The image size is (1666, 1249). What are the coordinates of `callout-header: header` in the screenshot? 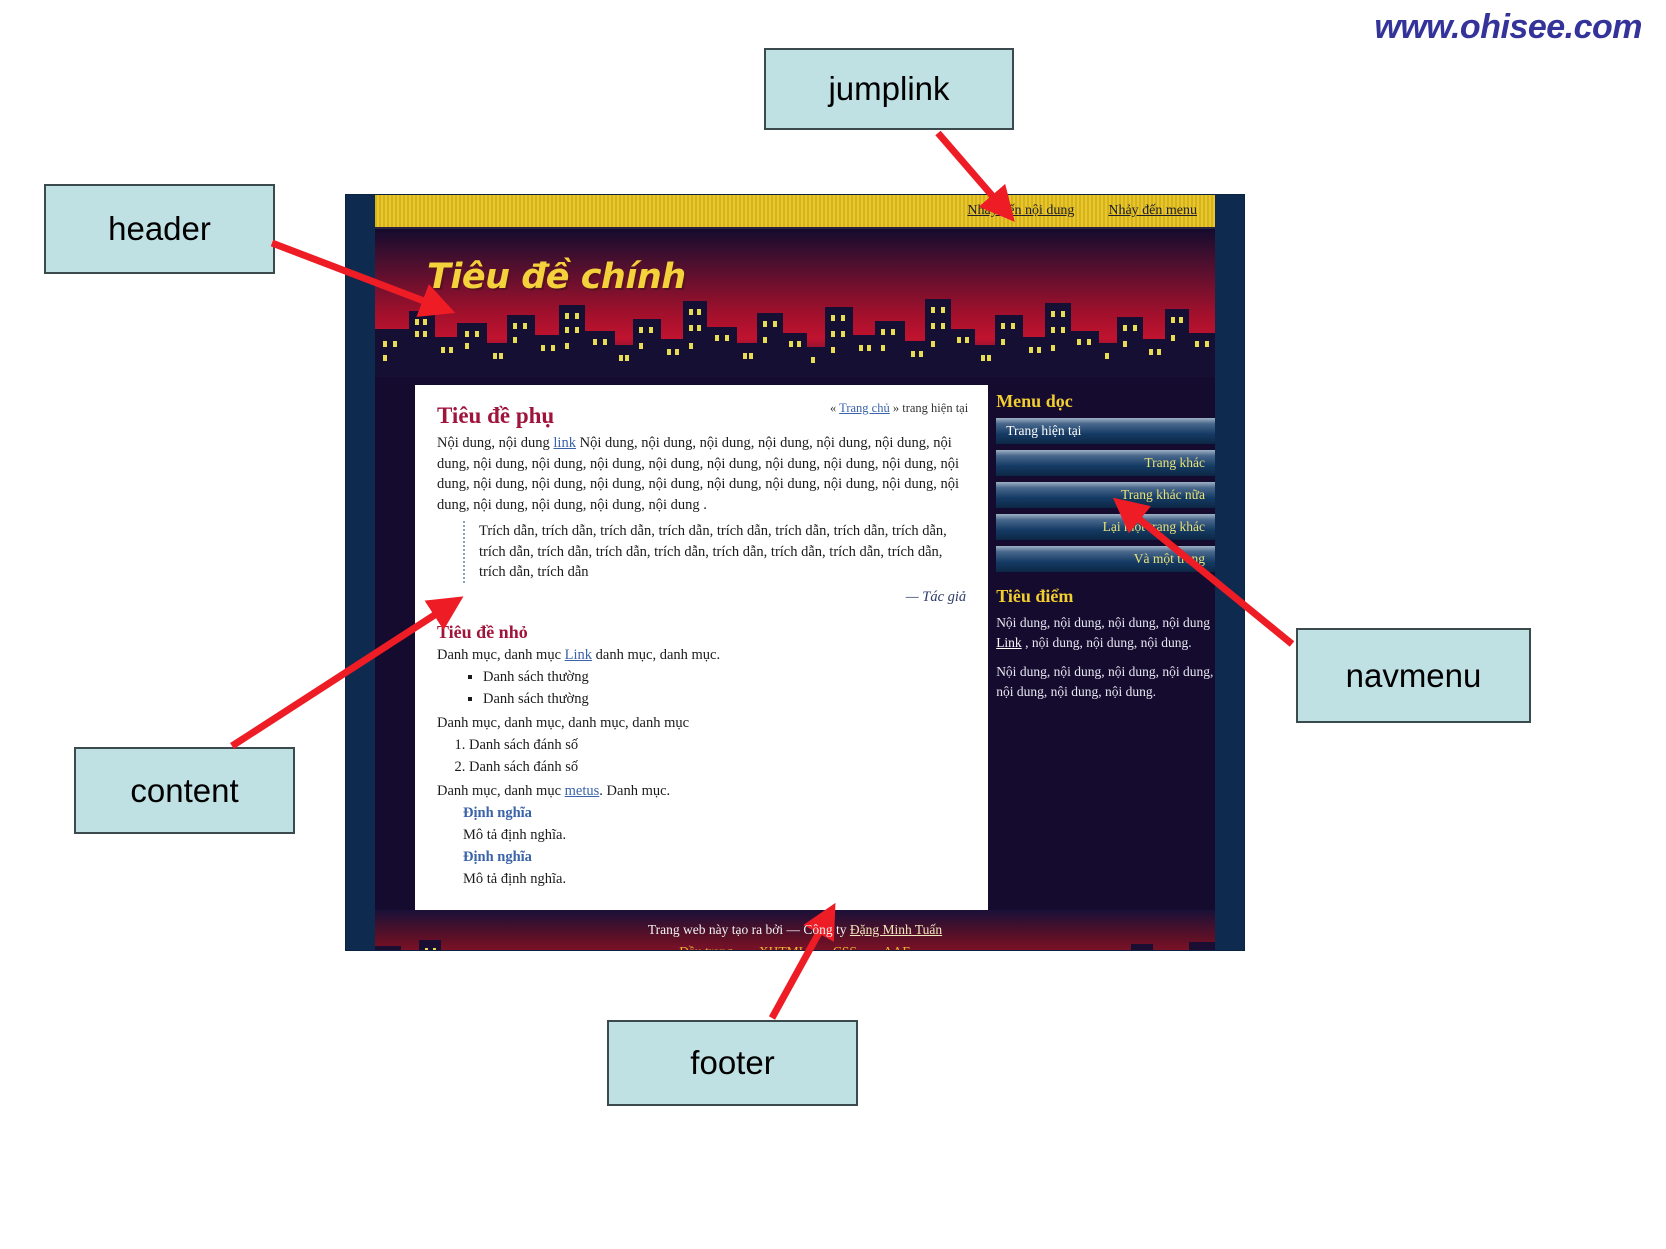 It's located at (159, 229).